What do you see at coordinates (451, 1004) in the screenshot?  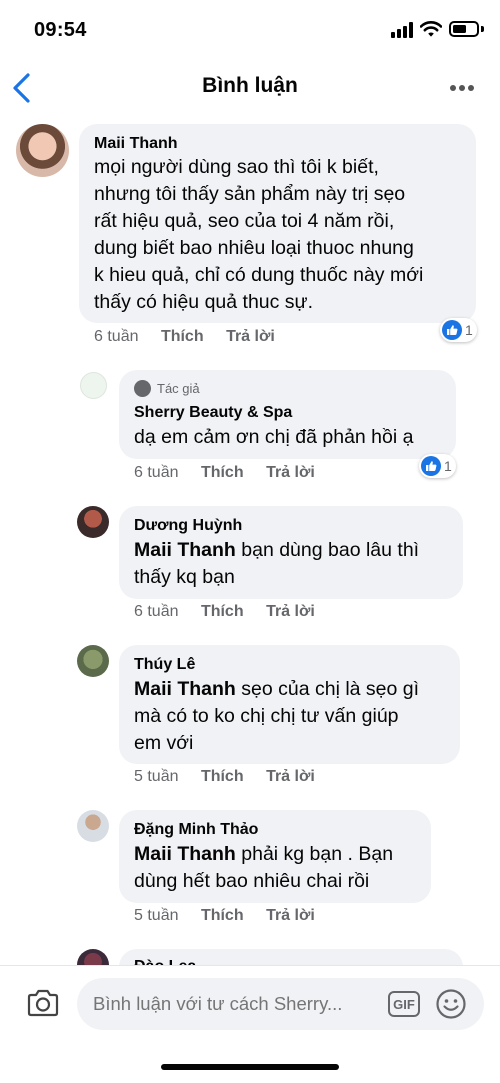 I see `emoji-icon` at bounding box center [451, 1004].